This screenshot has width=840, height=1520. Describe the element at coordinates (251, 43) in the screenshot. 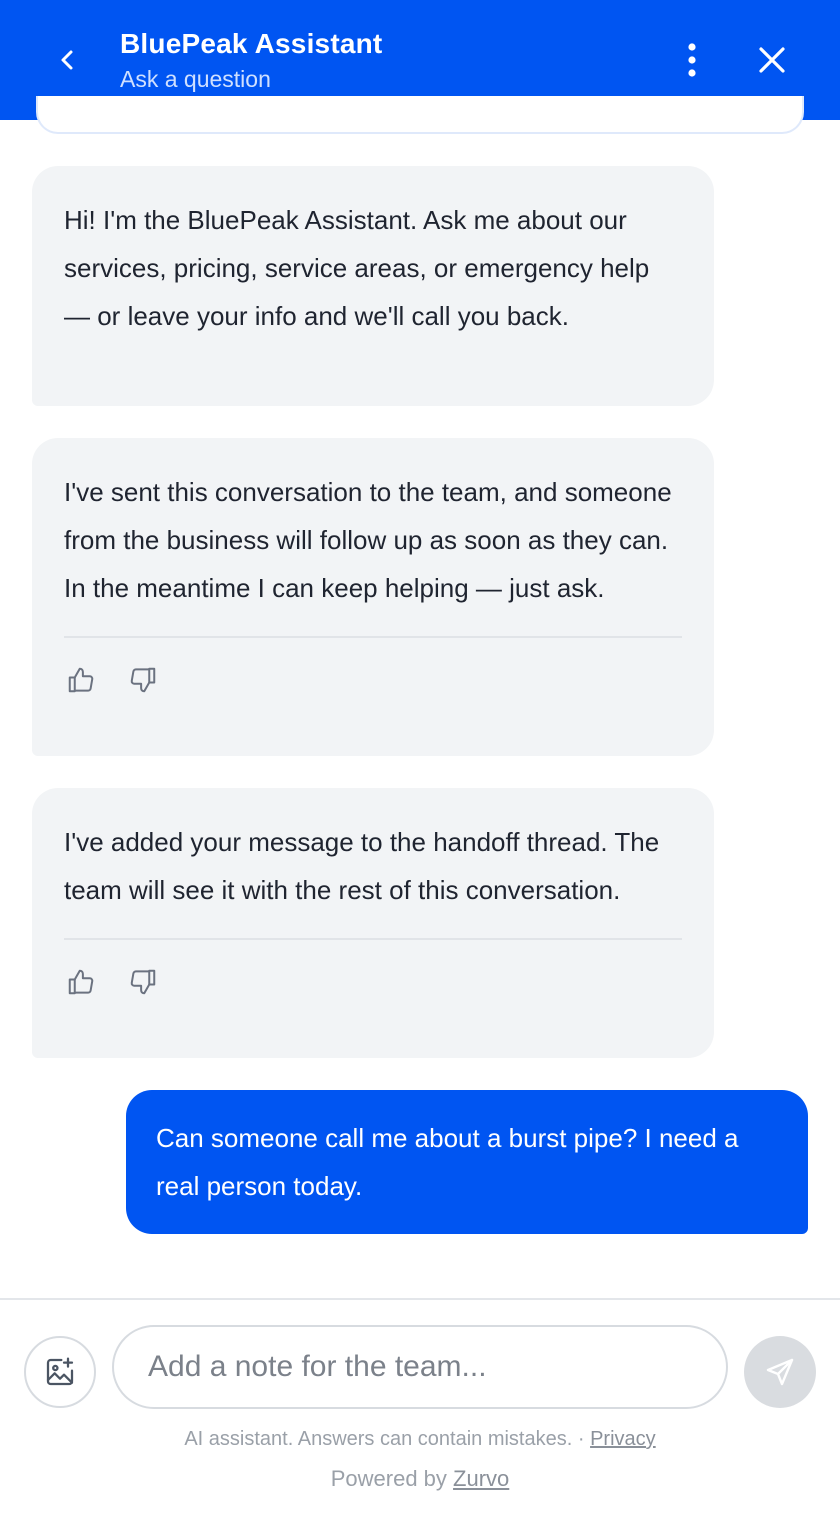

I see `assistant-title: BluePeak Assistant` at that location.